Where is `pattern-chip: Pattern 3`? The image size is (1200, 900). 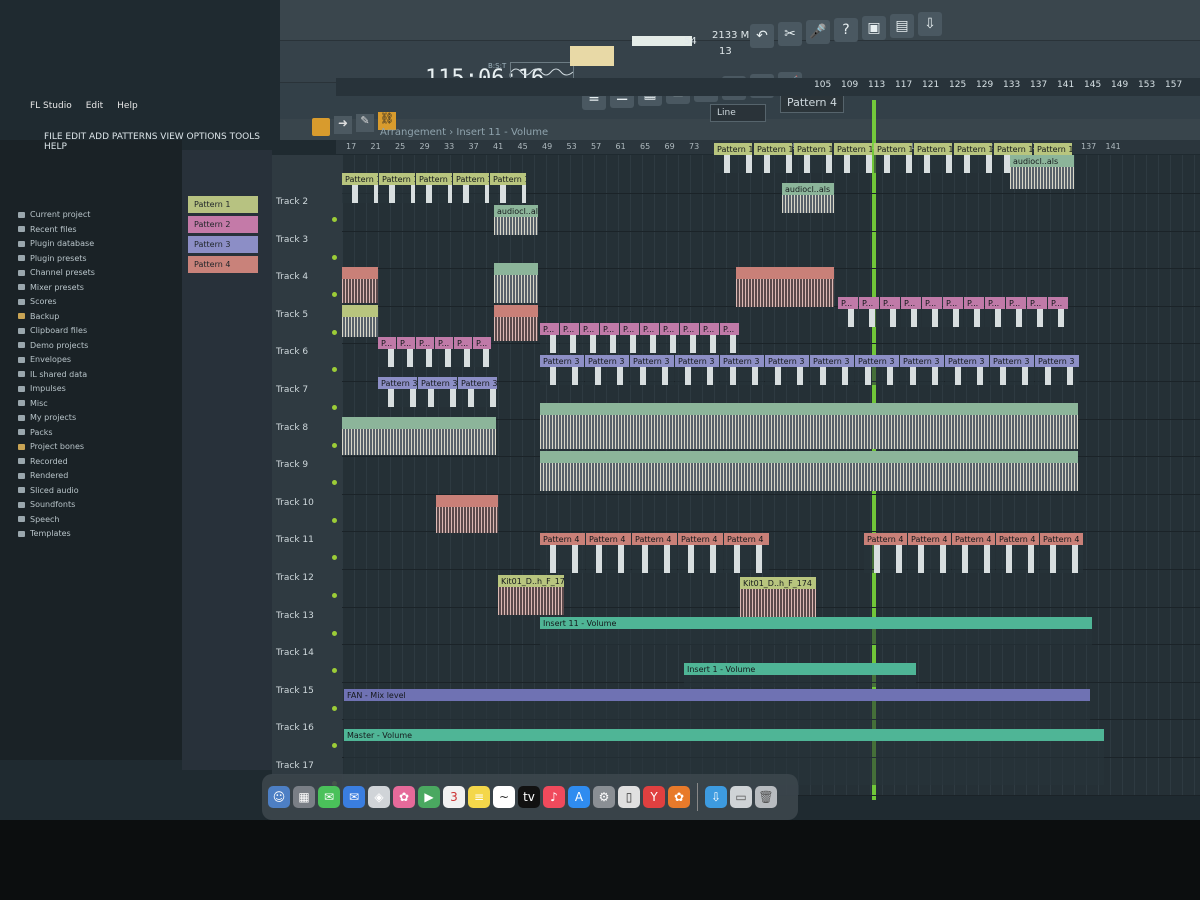
pattern-chip: Pattern 3 is located at coordinates (223, 244).